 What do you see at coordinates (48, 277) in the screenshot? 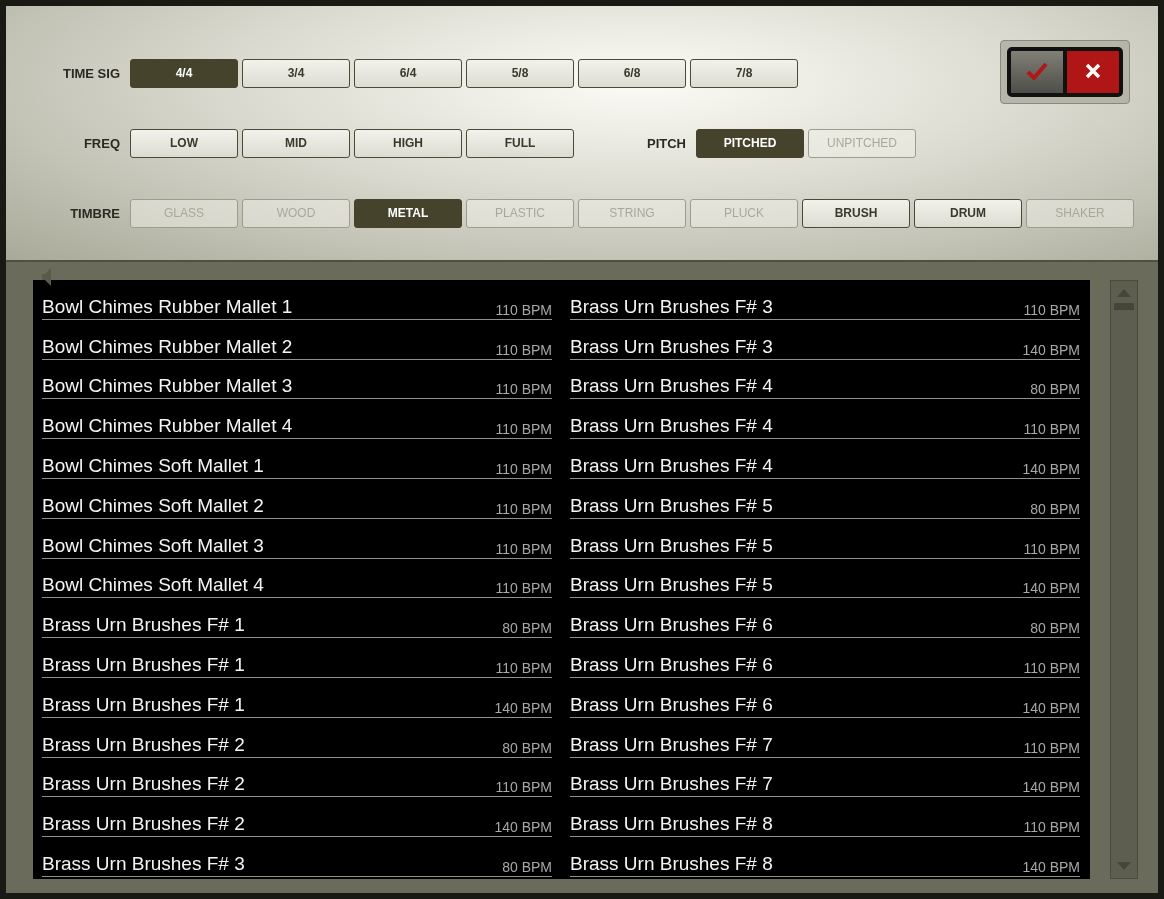
I see `speaker-icon` at bounding box center [48, 277].